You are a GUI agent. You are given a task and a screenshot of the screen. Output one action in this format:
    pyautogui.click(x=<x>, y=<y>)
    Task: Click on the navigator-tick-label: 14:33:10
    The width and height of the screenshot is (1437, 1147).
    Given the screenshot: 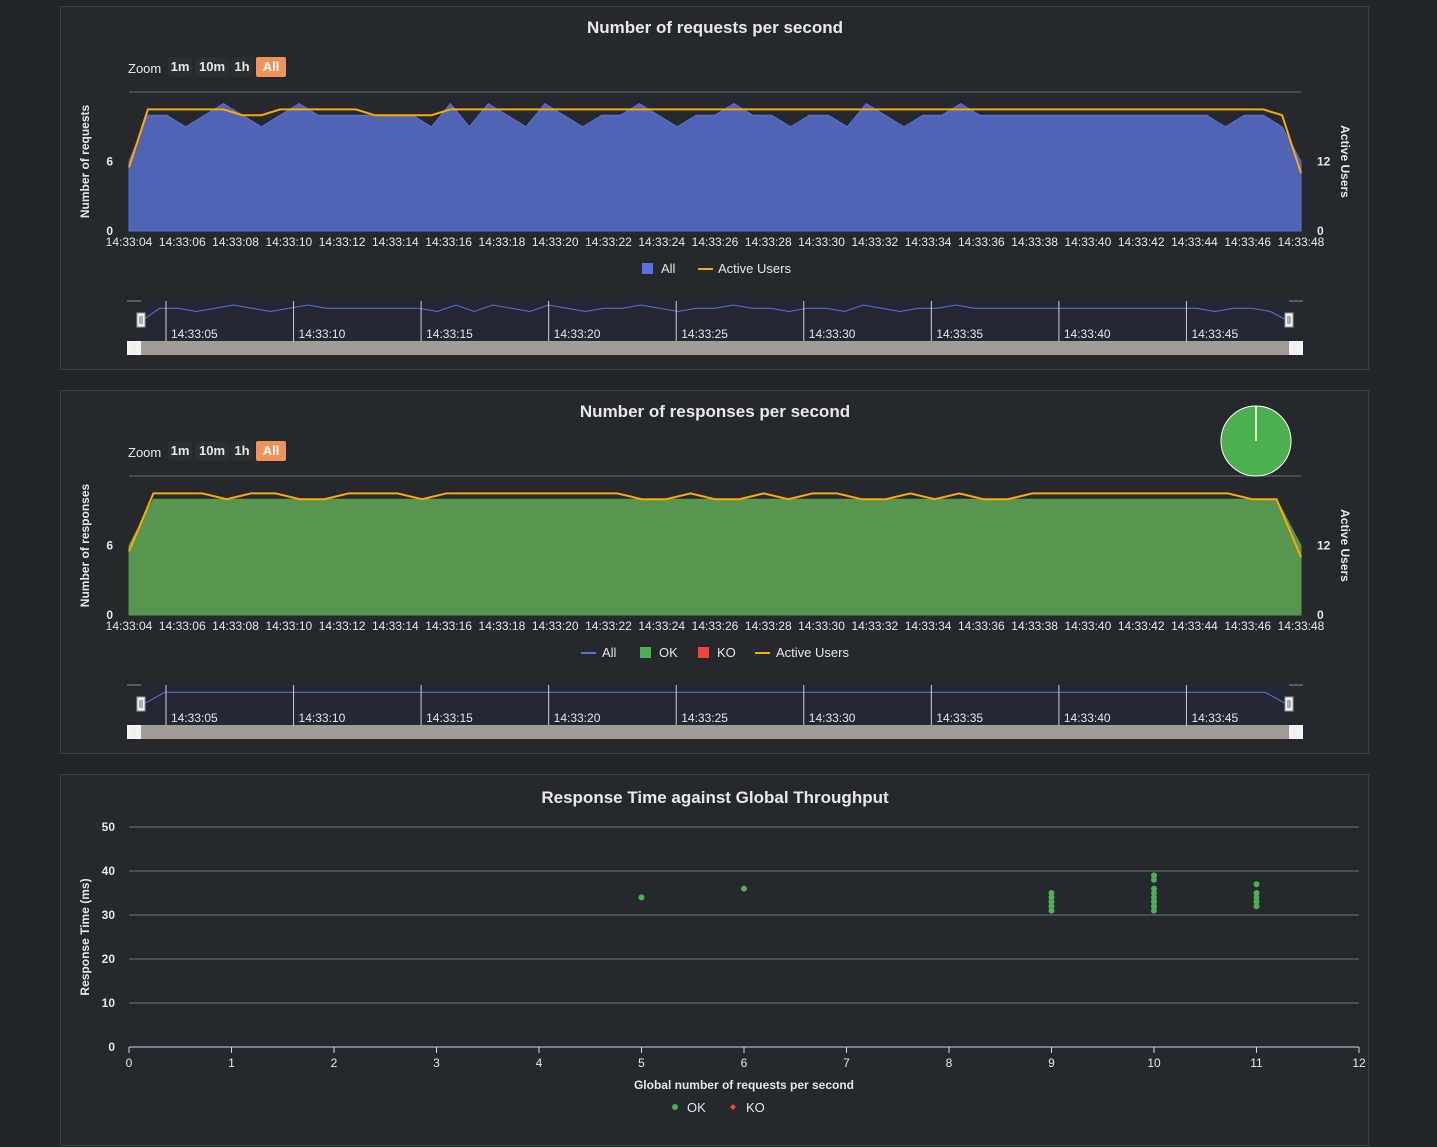 What is the action you would take?
    pyautogui.click(x=322, y=334)
    